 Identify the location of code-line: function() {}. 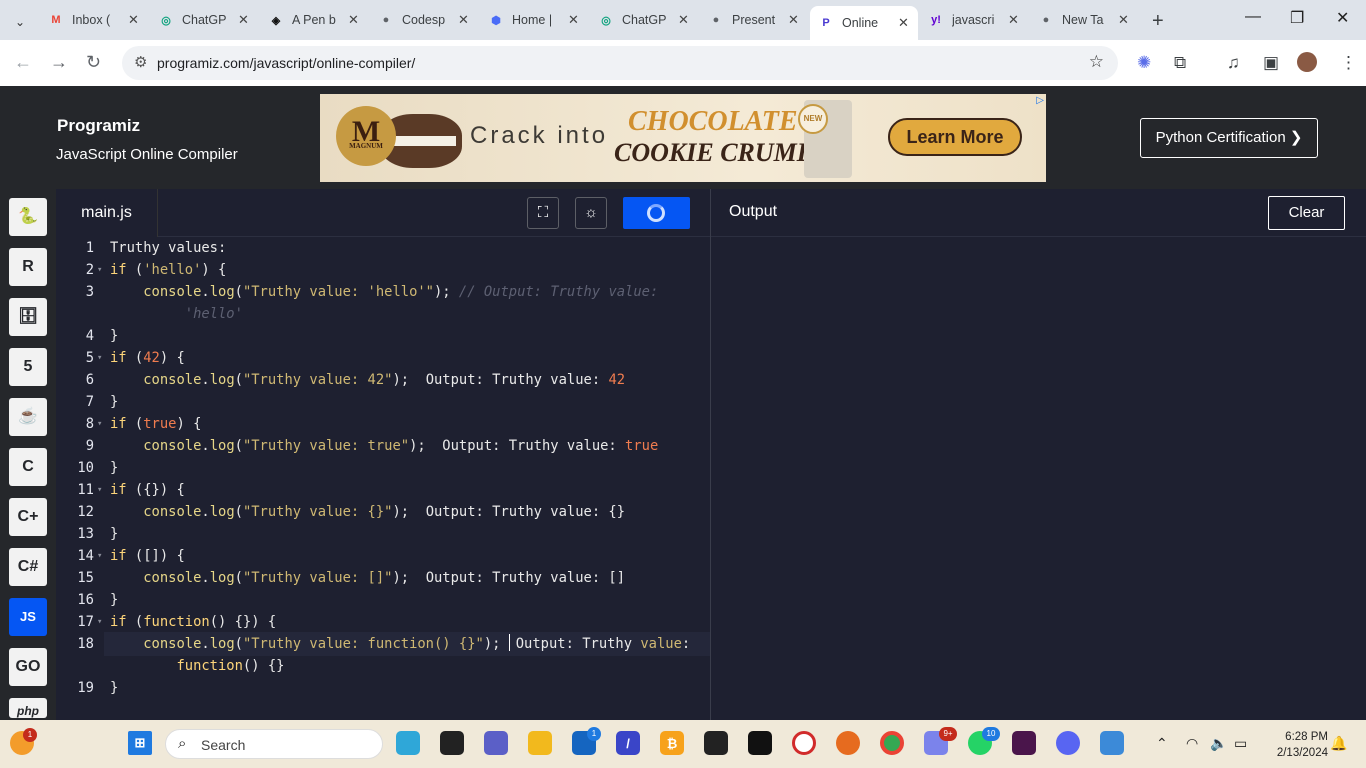
(383, 666).